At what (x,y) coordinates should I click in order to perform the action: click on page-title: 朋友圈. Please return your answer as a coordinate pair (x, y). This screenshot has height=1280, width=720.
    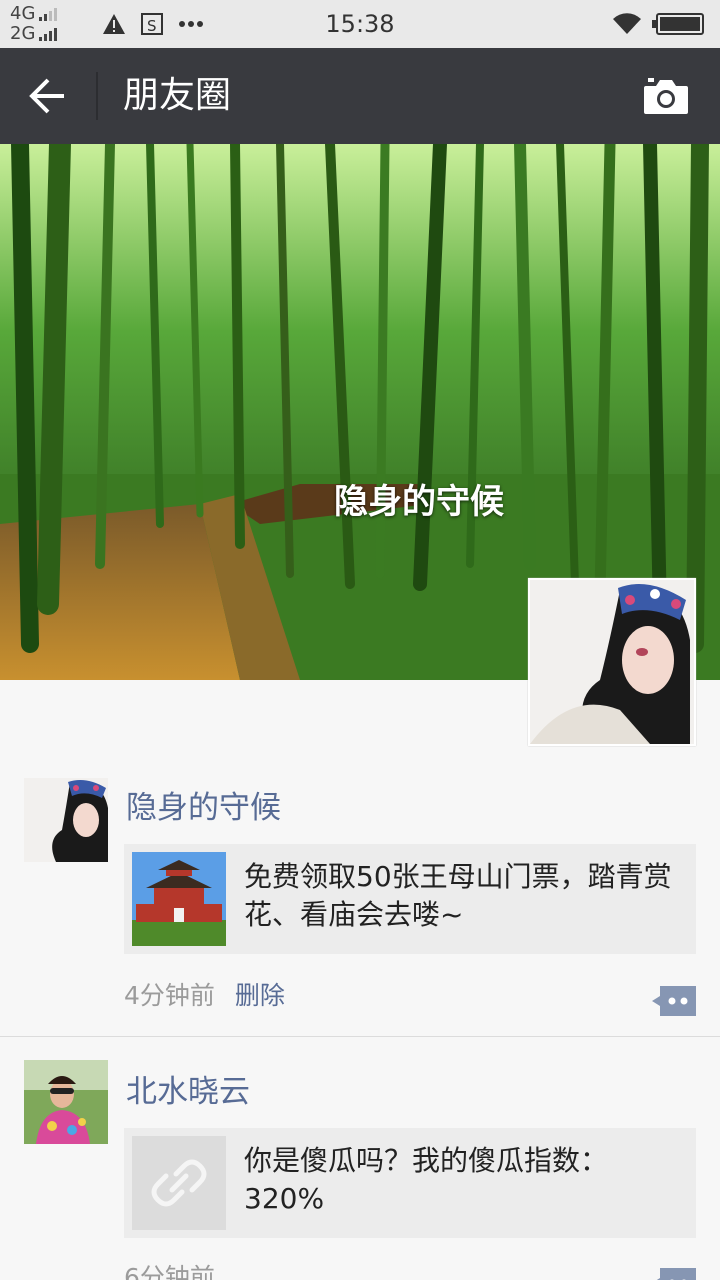
    Looking at the image, I should click on (177, 95).